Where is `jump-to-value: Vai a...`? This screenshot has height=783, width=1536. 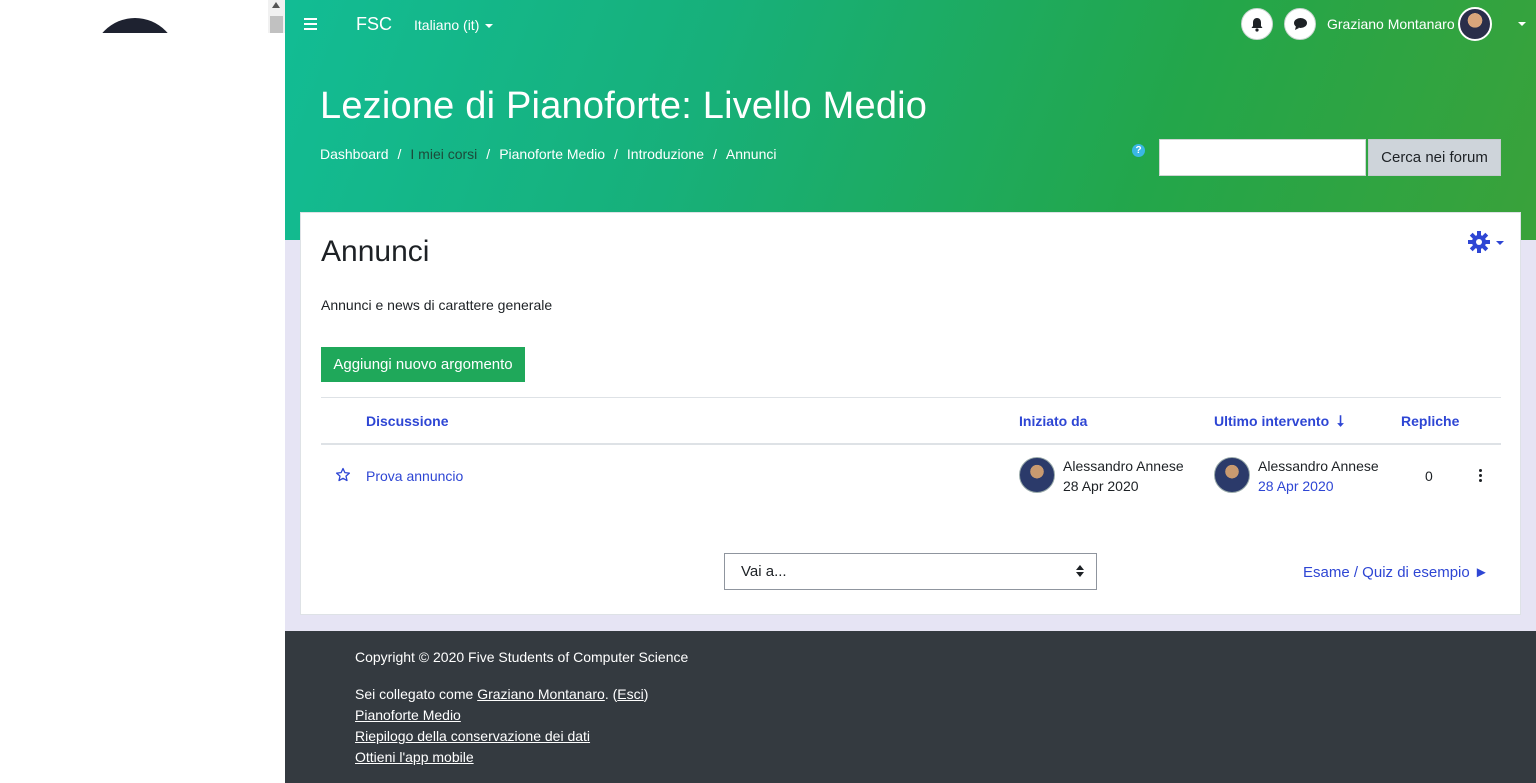 jump-to-value: Vai a... is located at coordinates (764, 571).